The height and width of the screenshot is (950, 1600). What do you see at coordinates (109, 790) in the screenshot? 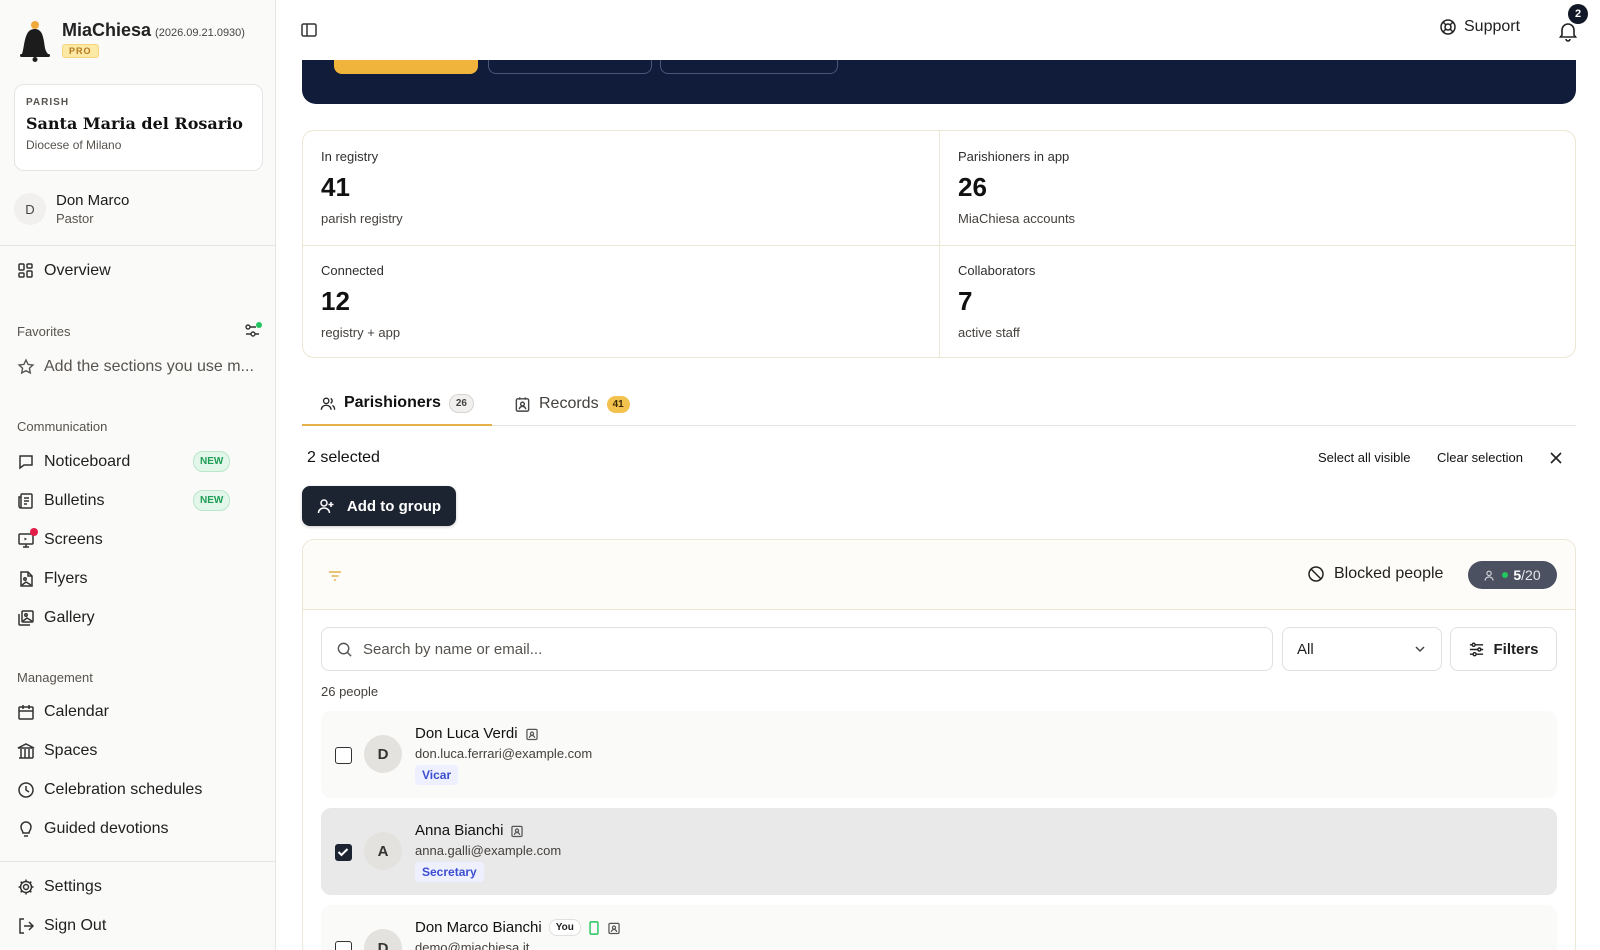
I see `sidebar-item-celebration-schedules: Celebration schedules` at bounding box center [109, 790].